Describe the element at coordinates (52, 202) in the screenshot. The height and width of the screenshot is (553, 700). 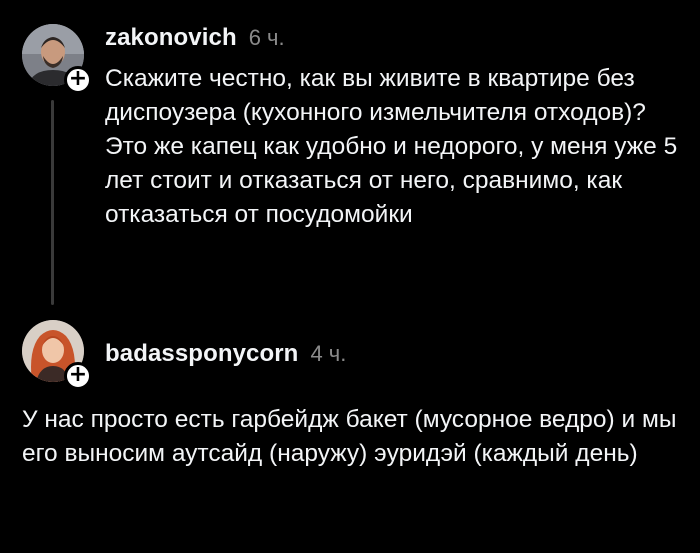
I see `thread-connector-line` at that location.